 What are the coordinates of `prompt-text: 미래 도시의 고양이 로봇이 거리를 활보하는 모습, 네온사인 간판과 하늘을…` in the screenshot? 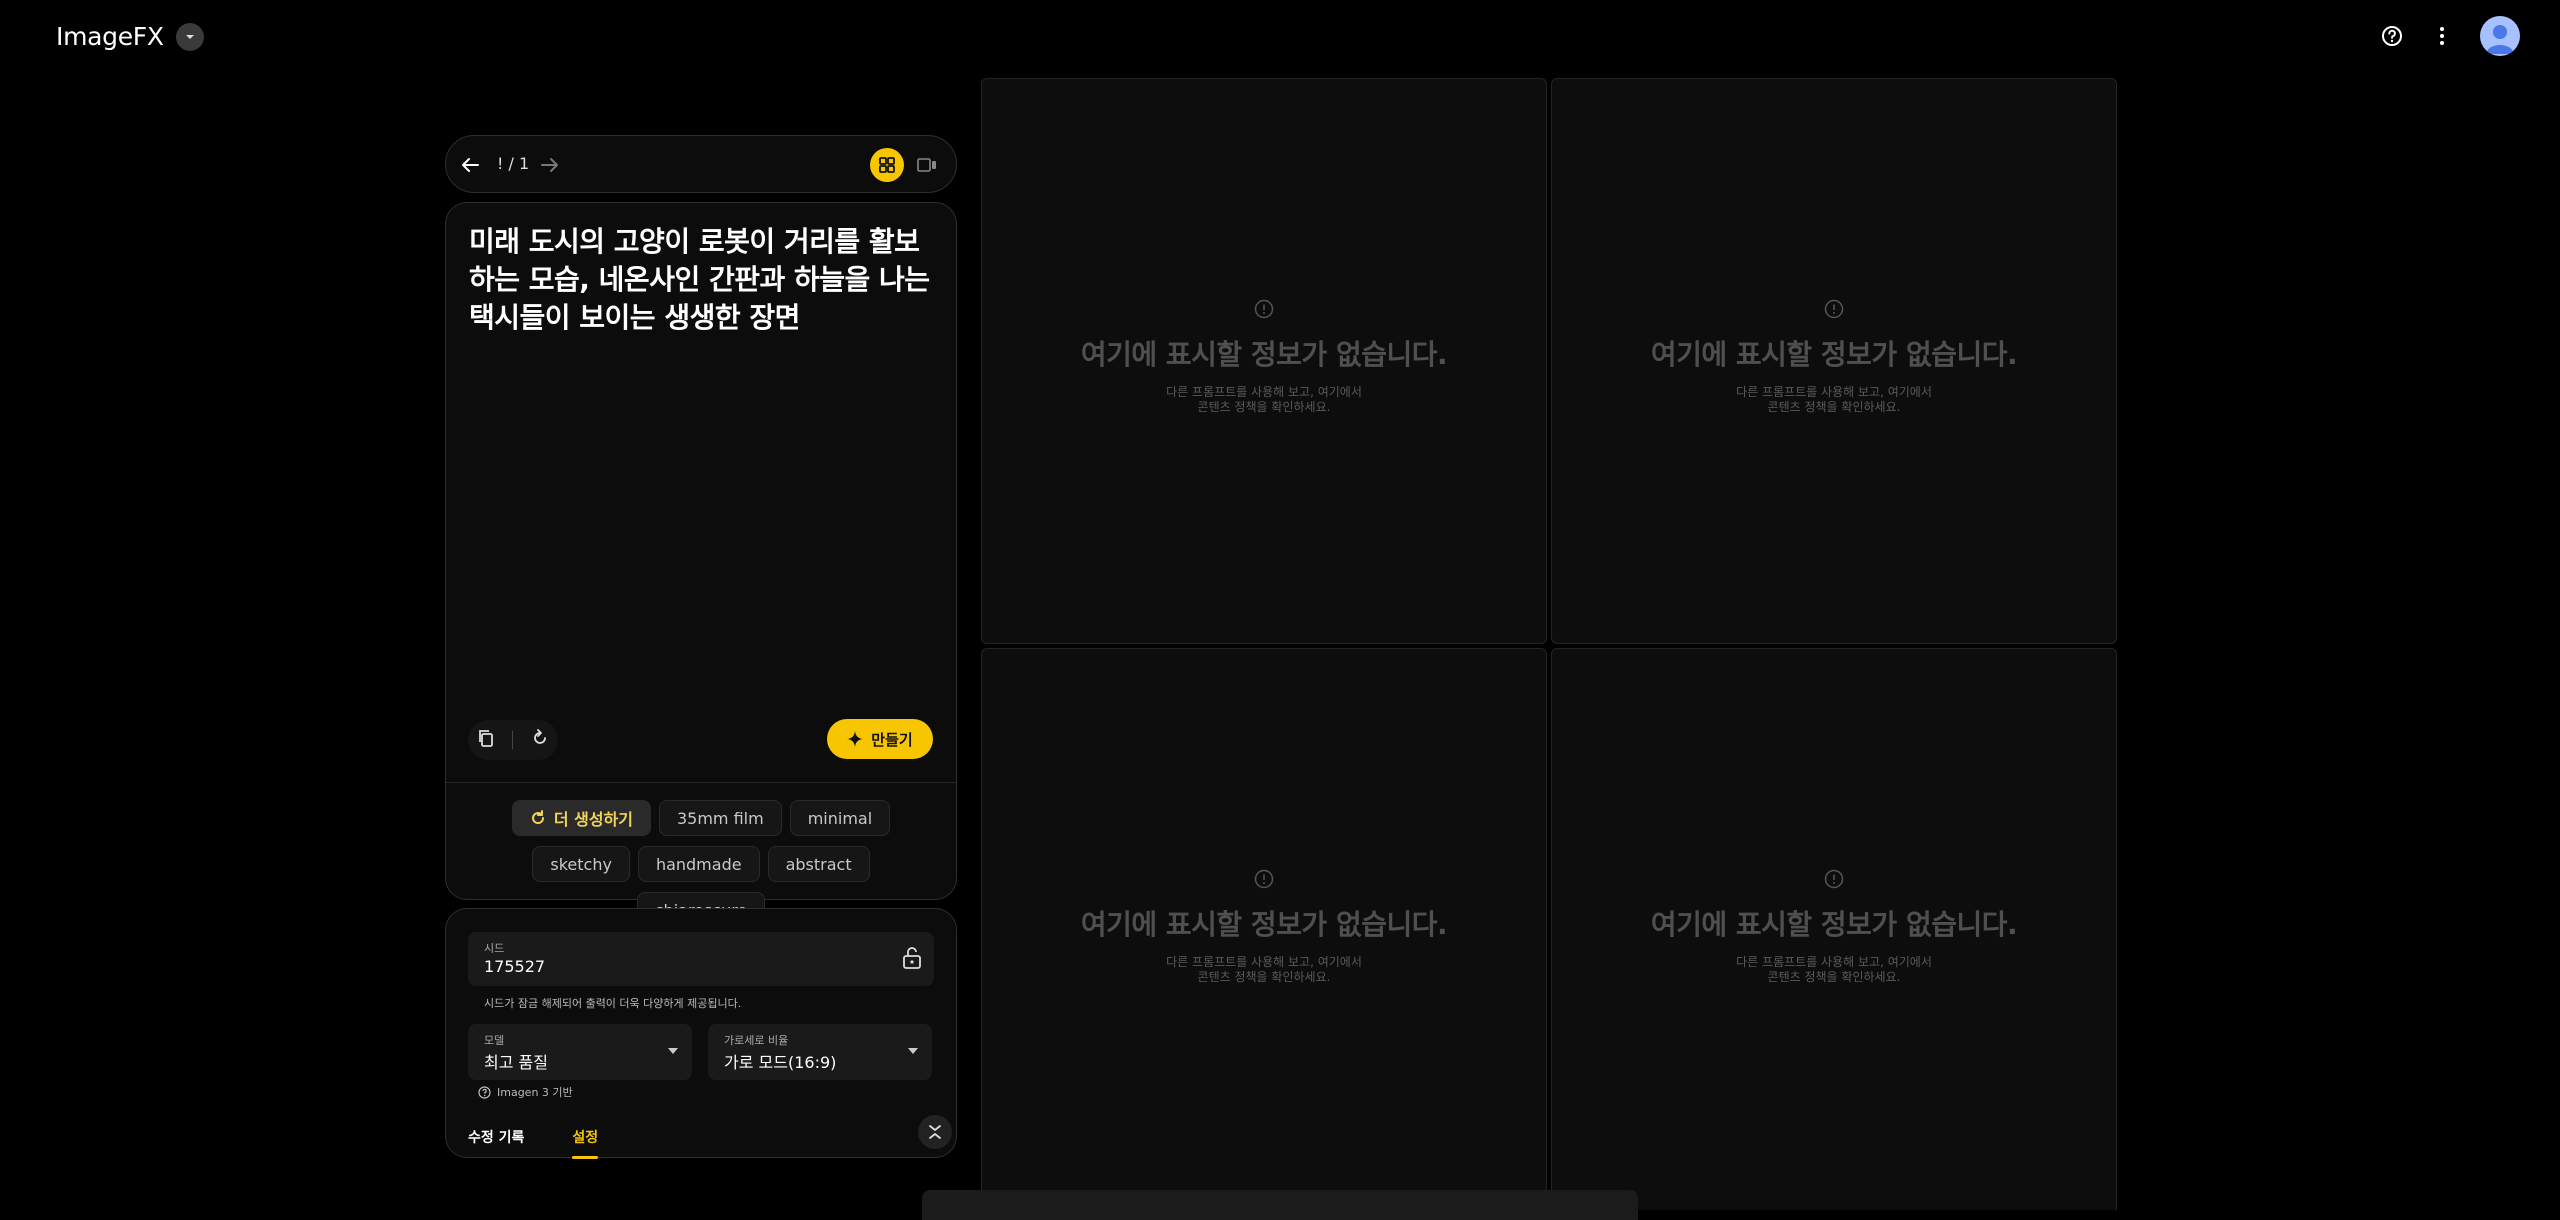 It's located at (704, 280).